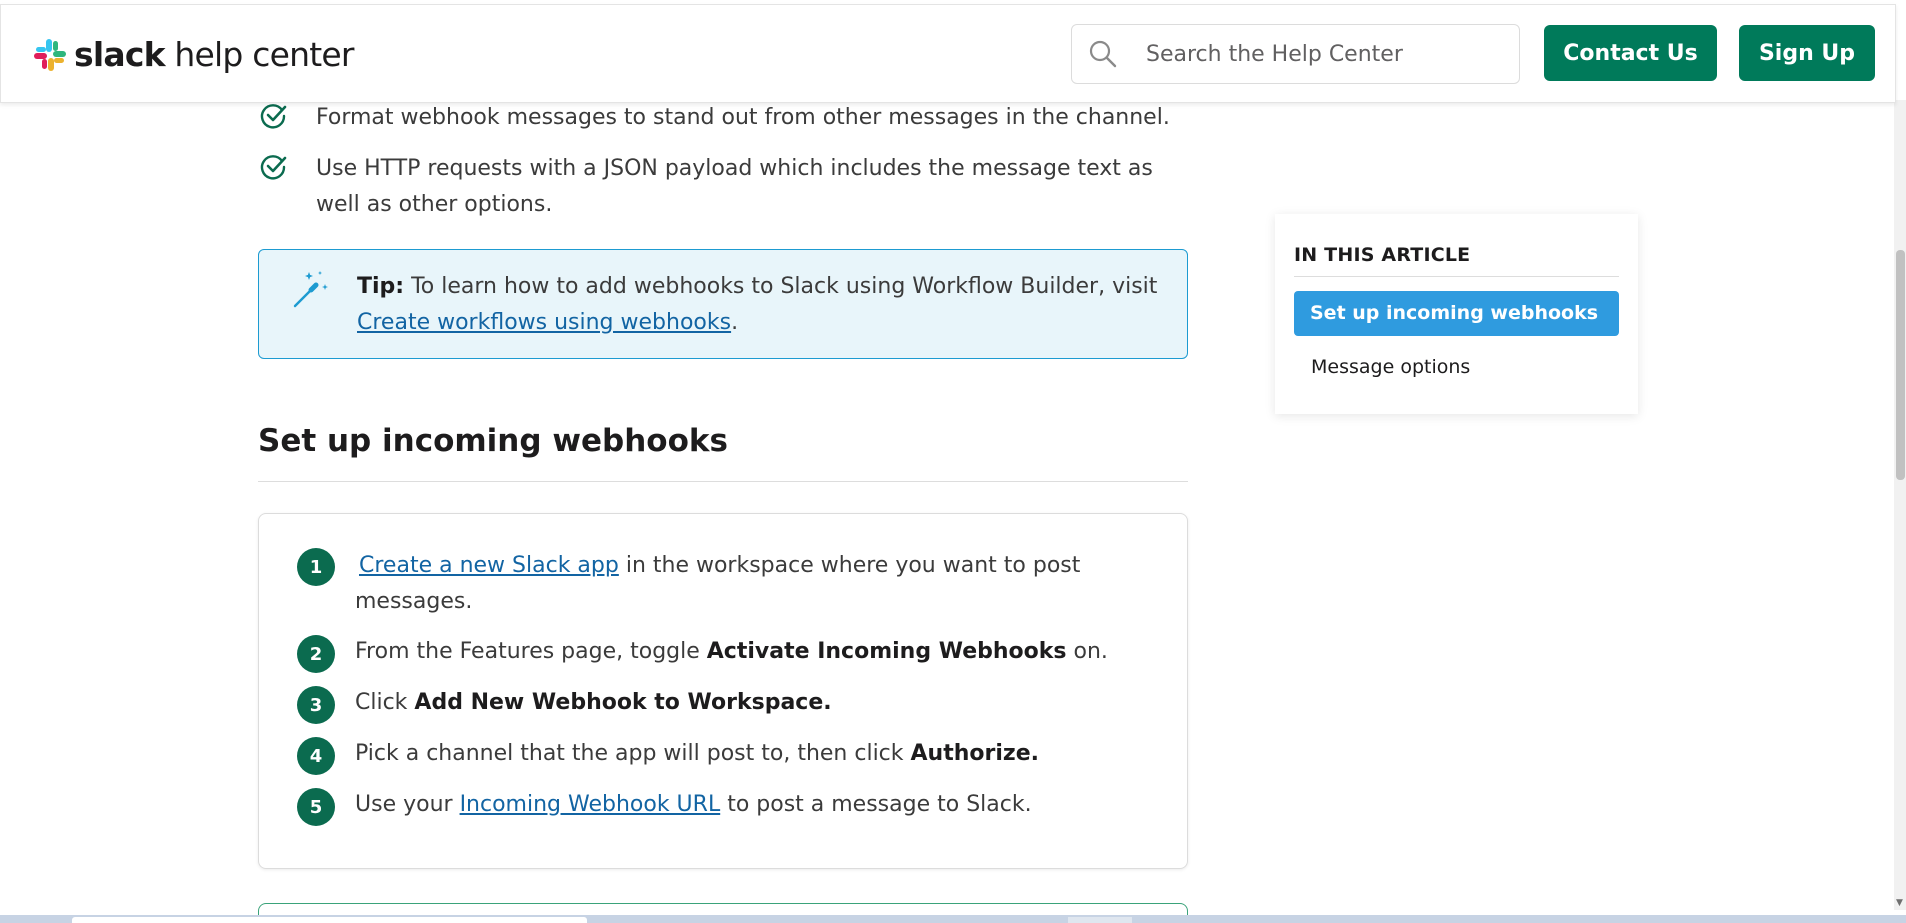 The height and width of the screenshot is (923, 1906). What do you see at coordinates (1900, 365) in the screenshot?
I see `scrollbar-thumb` at bounding box center [1900, 365].